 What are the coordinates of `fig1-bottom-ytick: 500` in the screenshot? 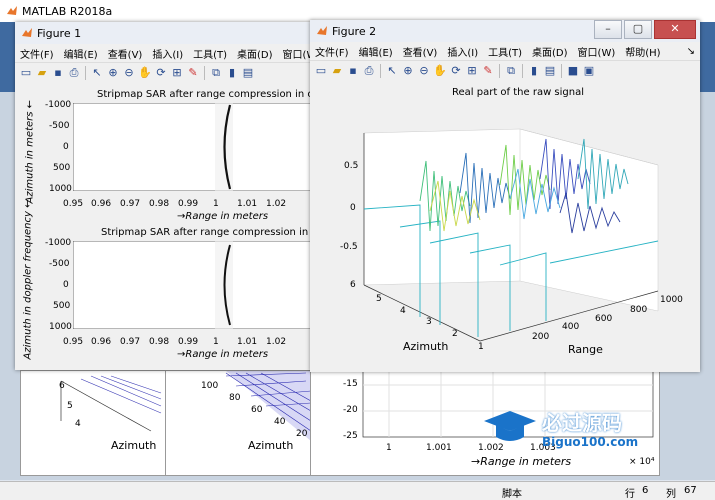 It's located at (62, 306).